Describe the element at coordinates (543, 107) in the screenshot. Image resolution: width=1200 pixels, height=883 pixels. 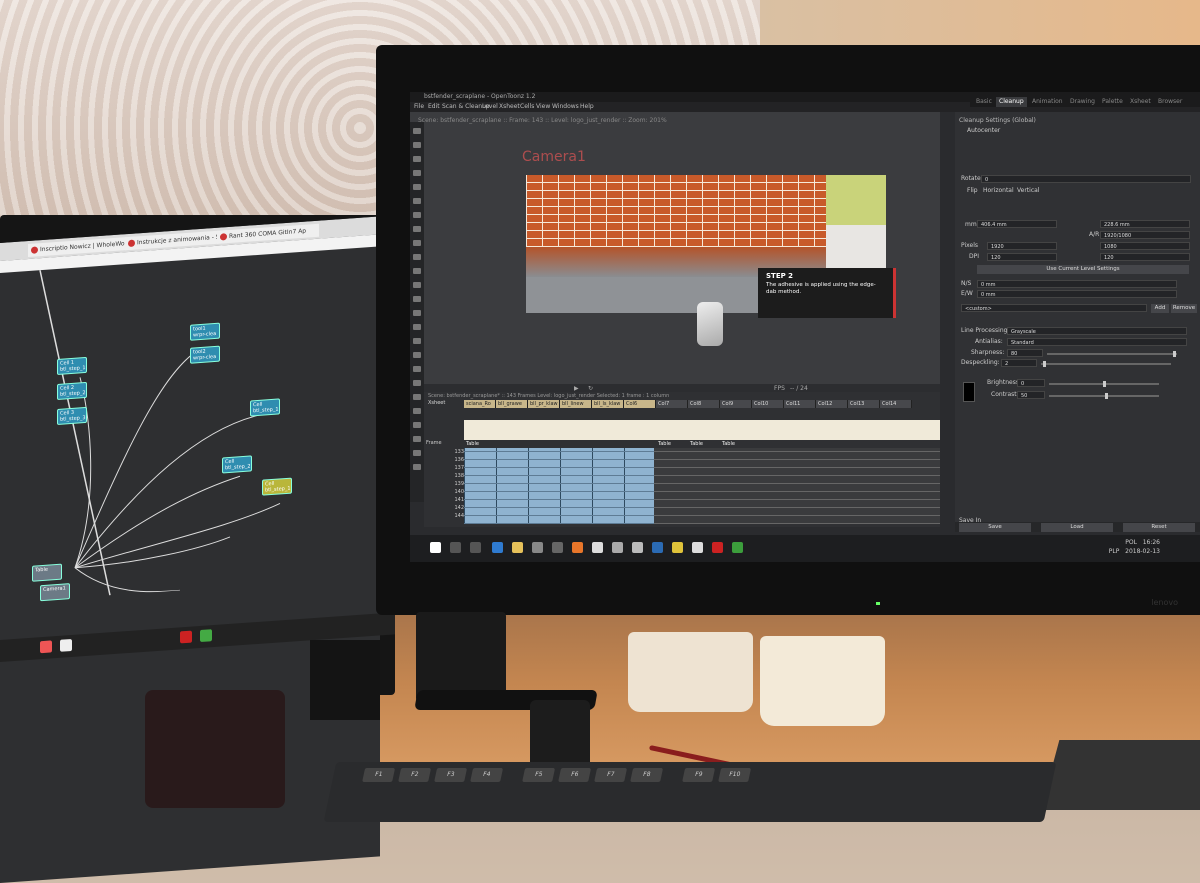
I see `menu-view: View` at that location.